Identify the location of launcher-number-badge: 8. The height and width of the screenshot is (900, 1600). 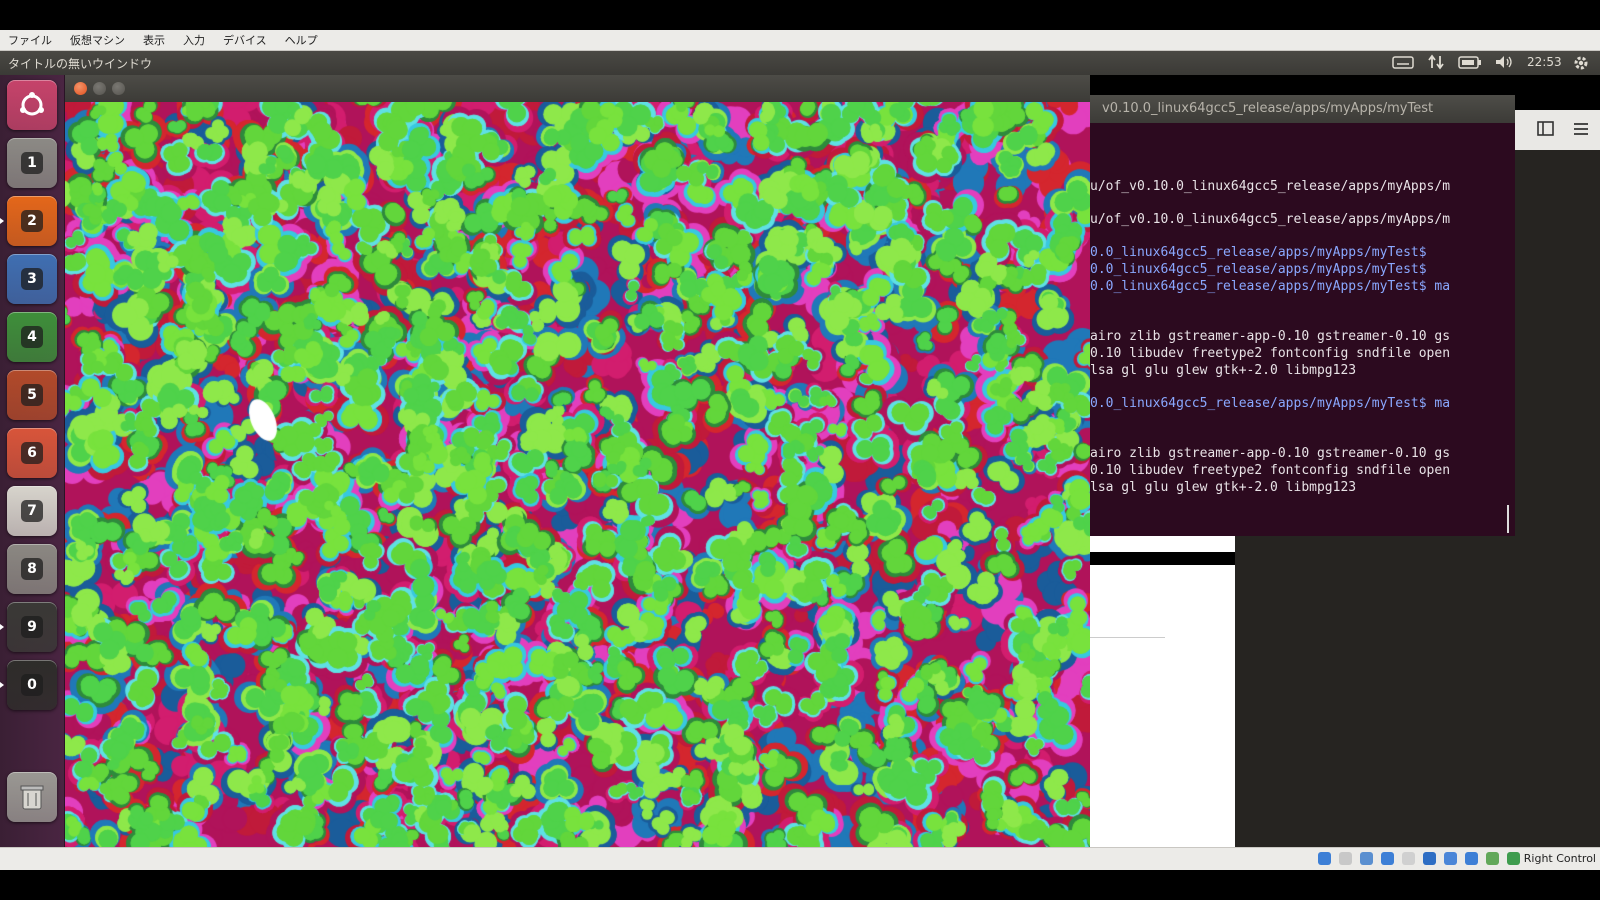
(32, 569).